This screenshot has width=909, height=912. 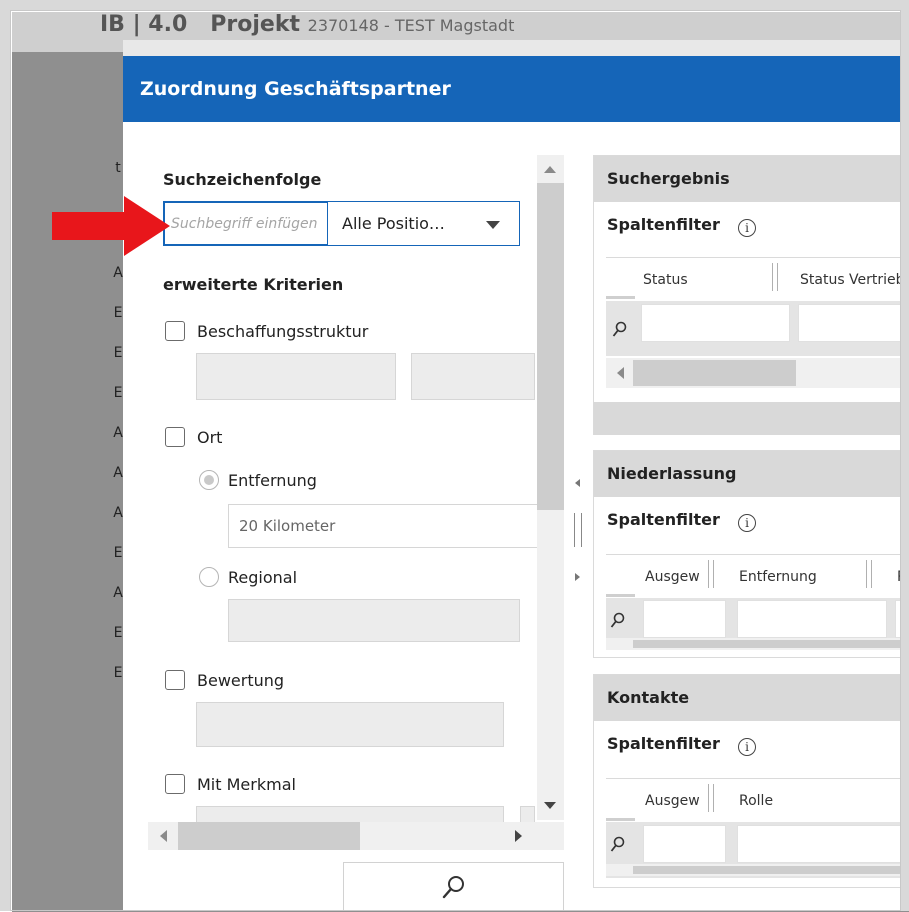 I want to click on expand-right-icon, so click(x=577, y=577).